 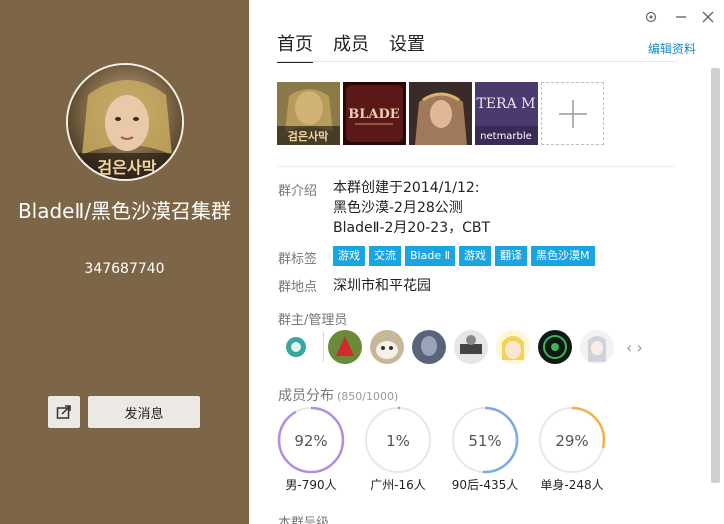 What do you see at coordinates (298, 287) in the screenshot?
I see `place-label: 群地点` at bounding box center [298, 287].